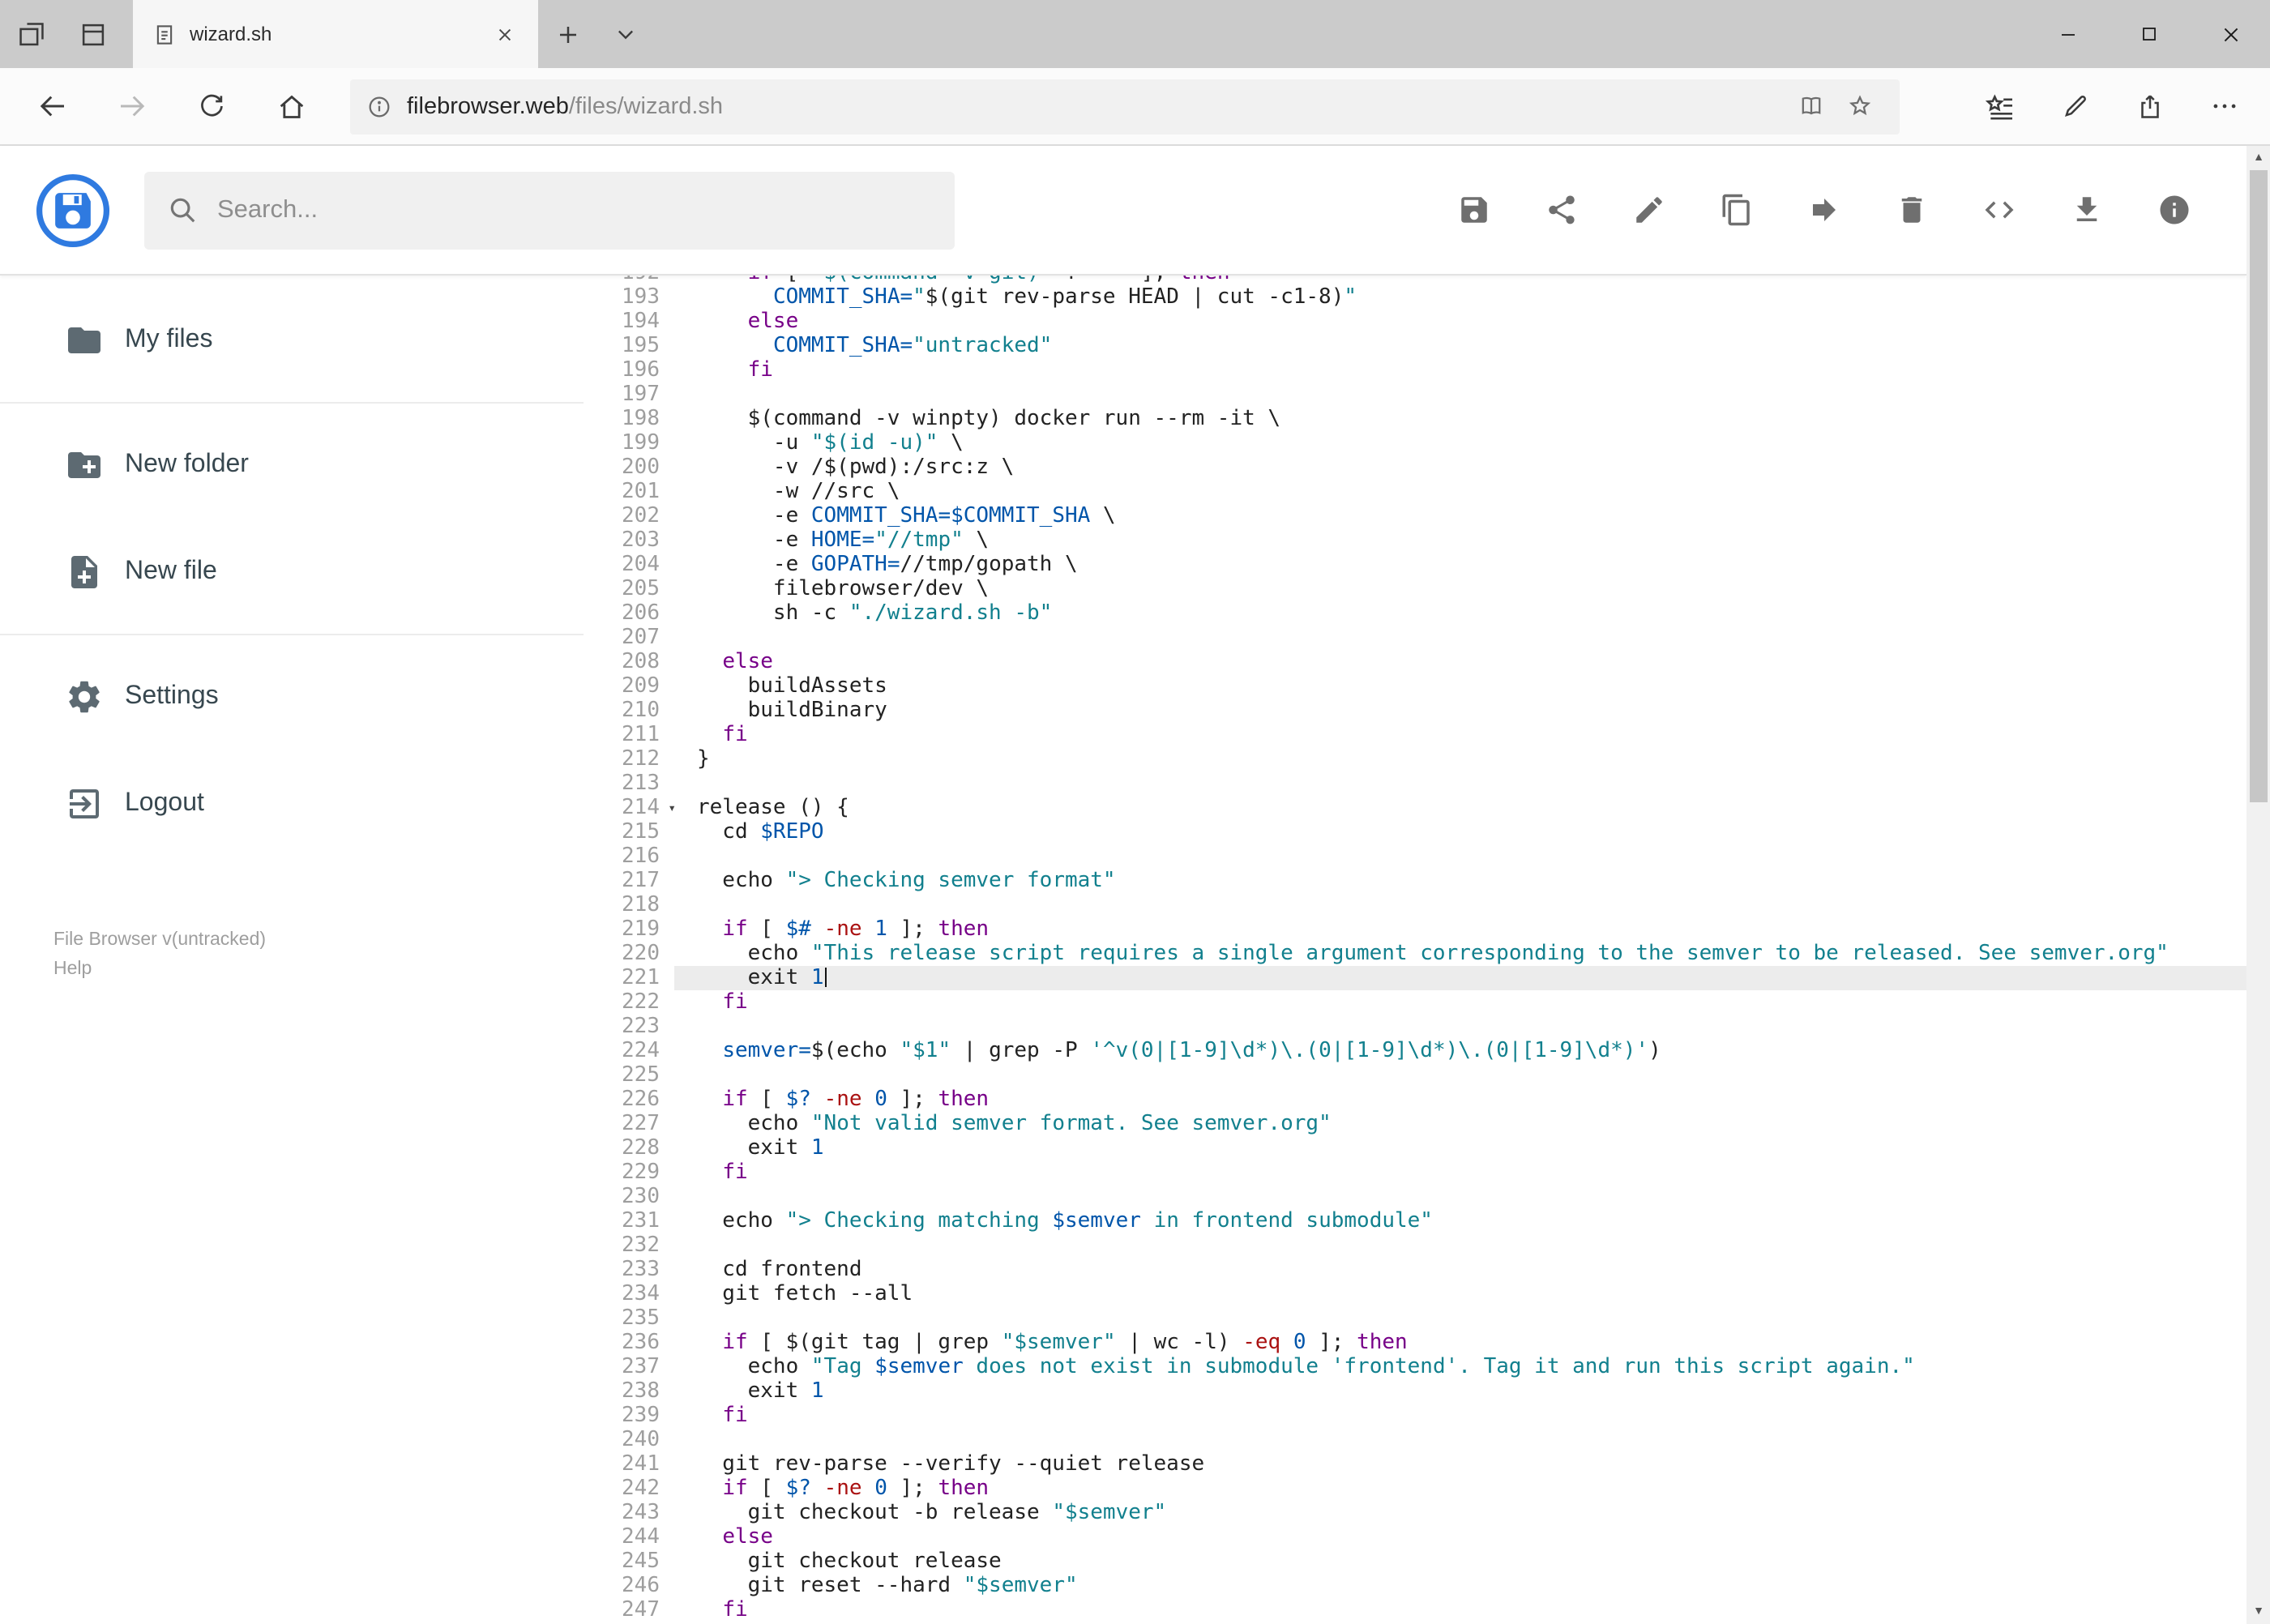 This screenshot has width=2270, height=1624. What do you see at coordinates (1415, 1489) in the screenshot?
I see `code-line: 242 if [ $? -ne 0 ]; then` at bounding box center [1415, 1489].